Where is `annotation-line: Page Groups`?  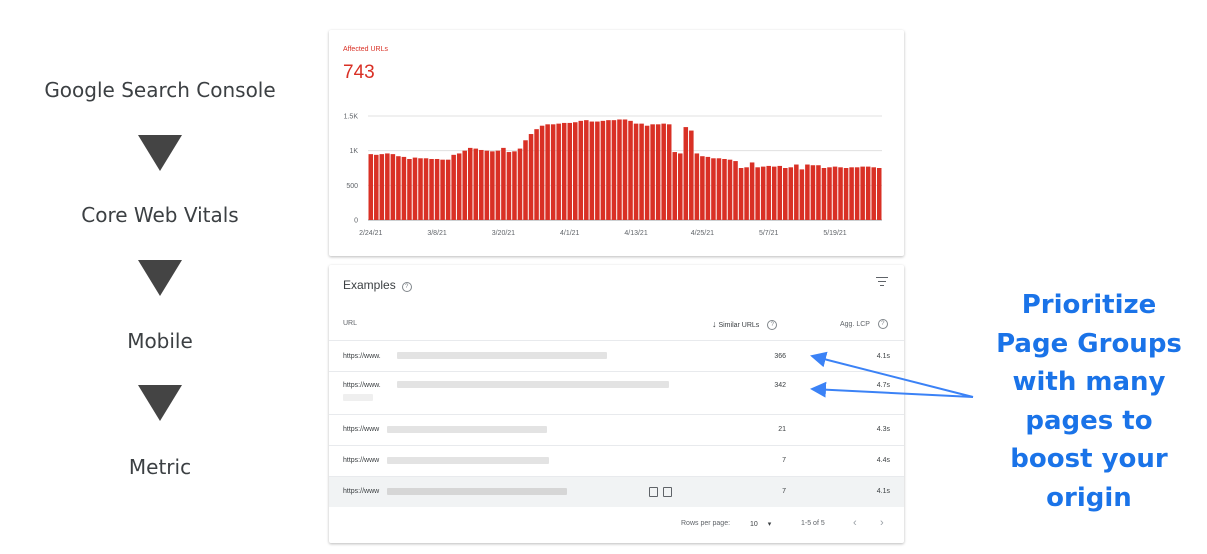 annotation-line: Page Groups is located at coordinates (1089, 343).